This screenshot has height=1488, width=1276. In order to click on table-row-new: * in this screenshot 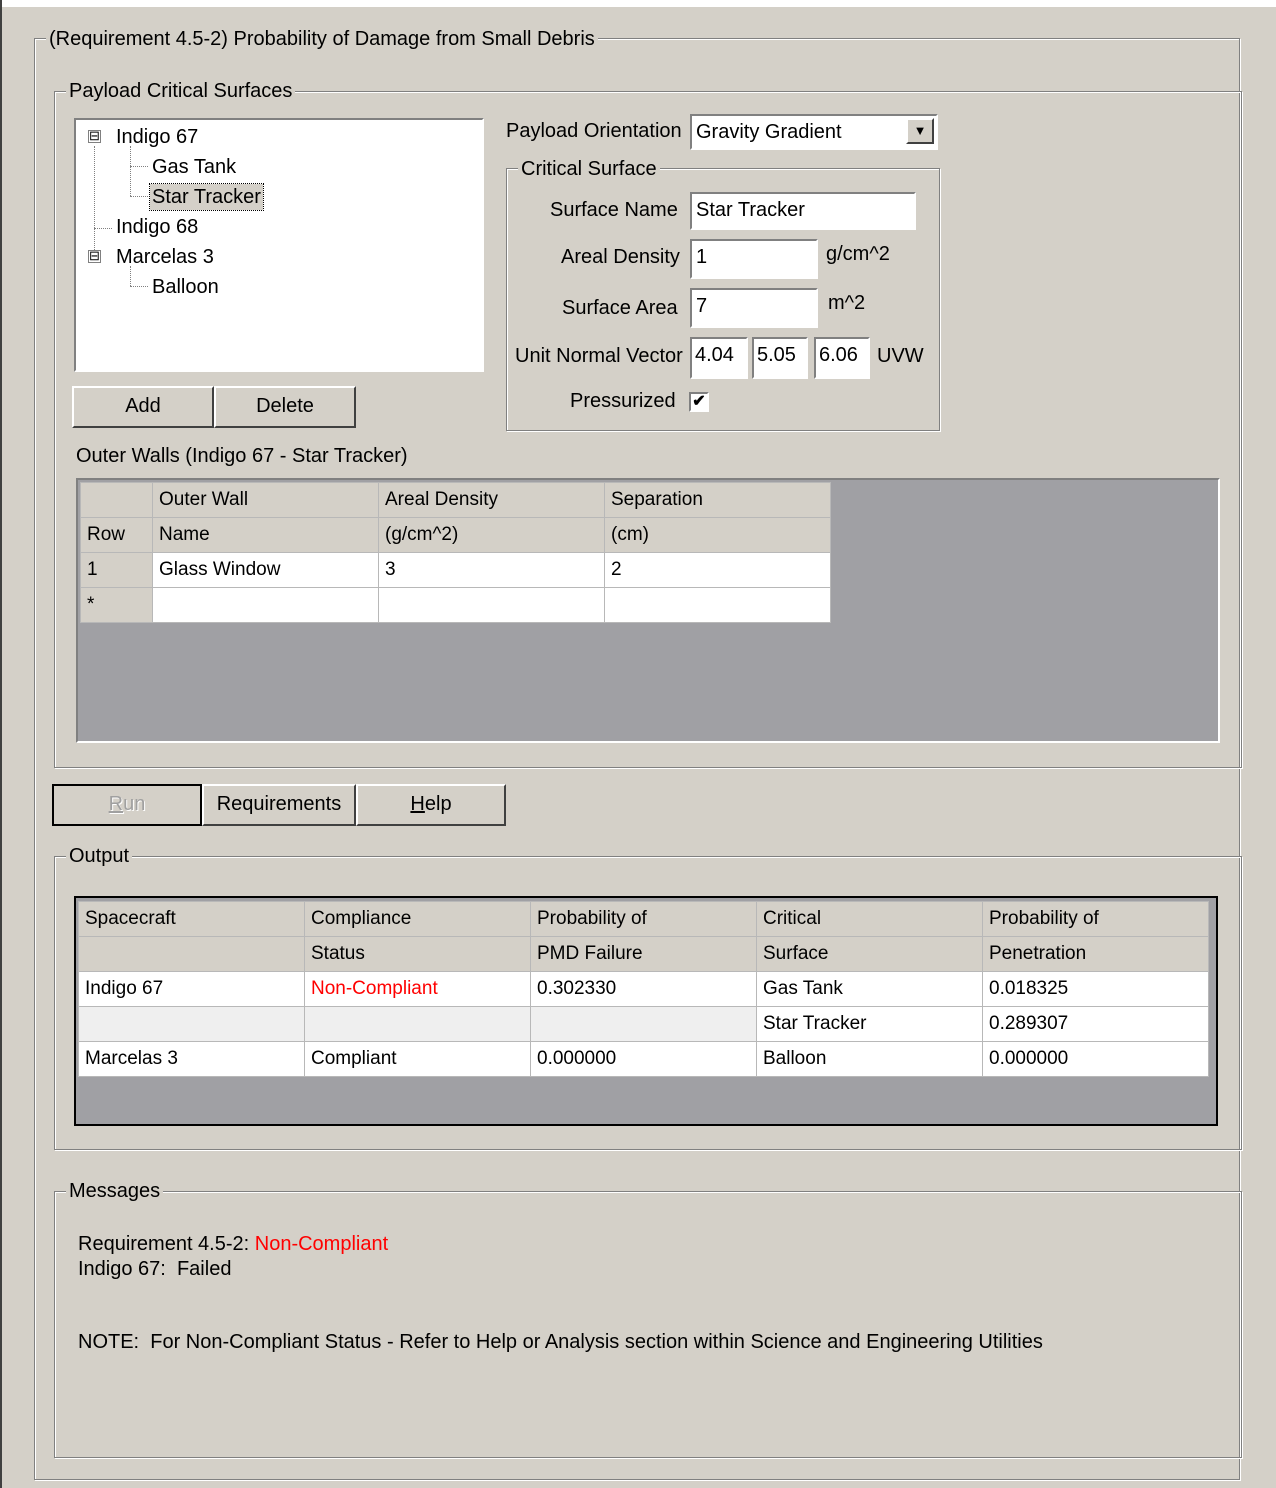, I will do `click(455, 605)`.